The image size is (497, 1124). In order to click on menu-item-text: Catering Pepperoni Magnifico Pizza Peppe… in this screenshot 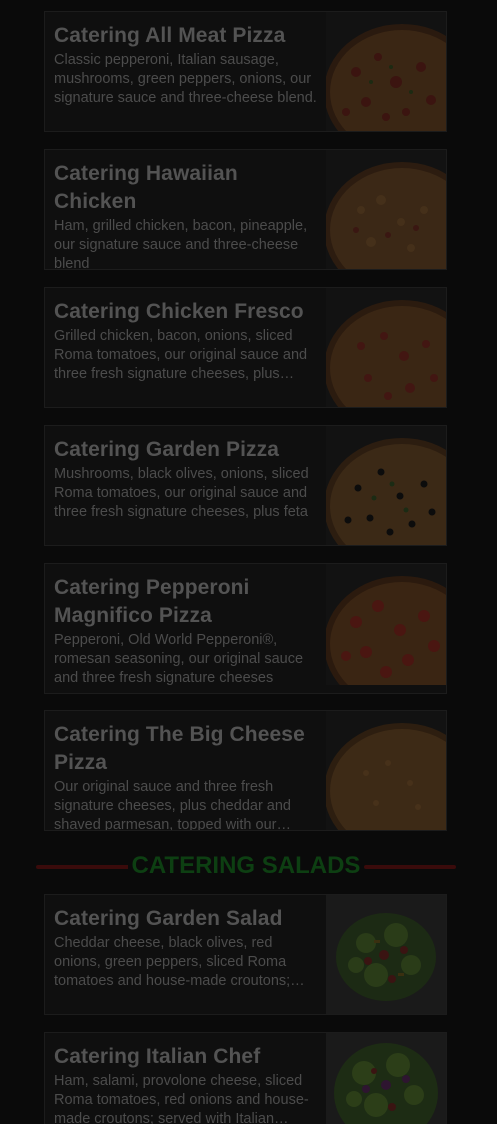, I will do `click(188, 631)`.